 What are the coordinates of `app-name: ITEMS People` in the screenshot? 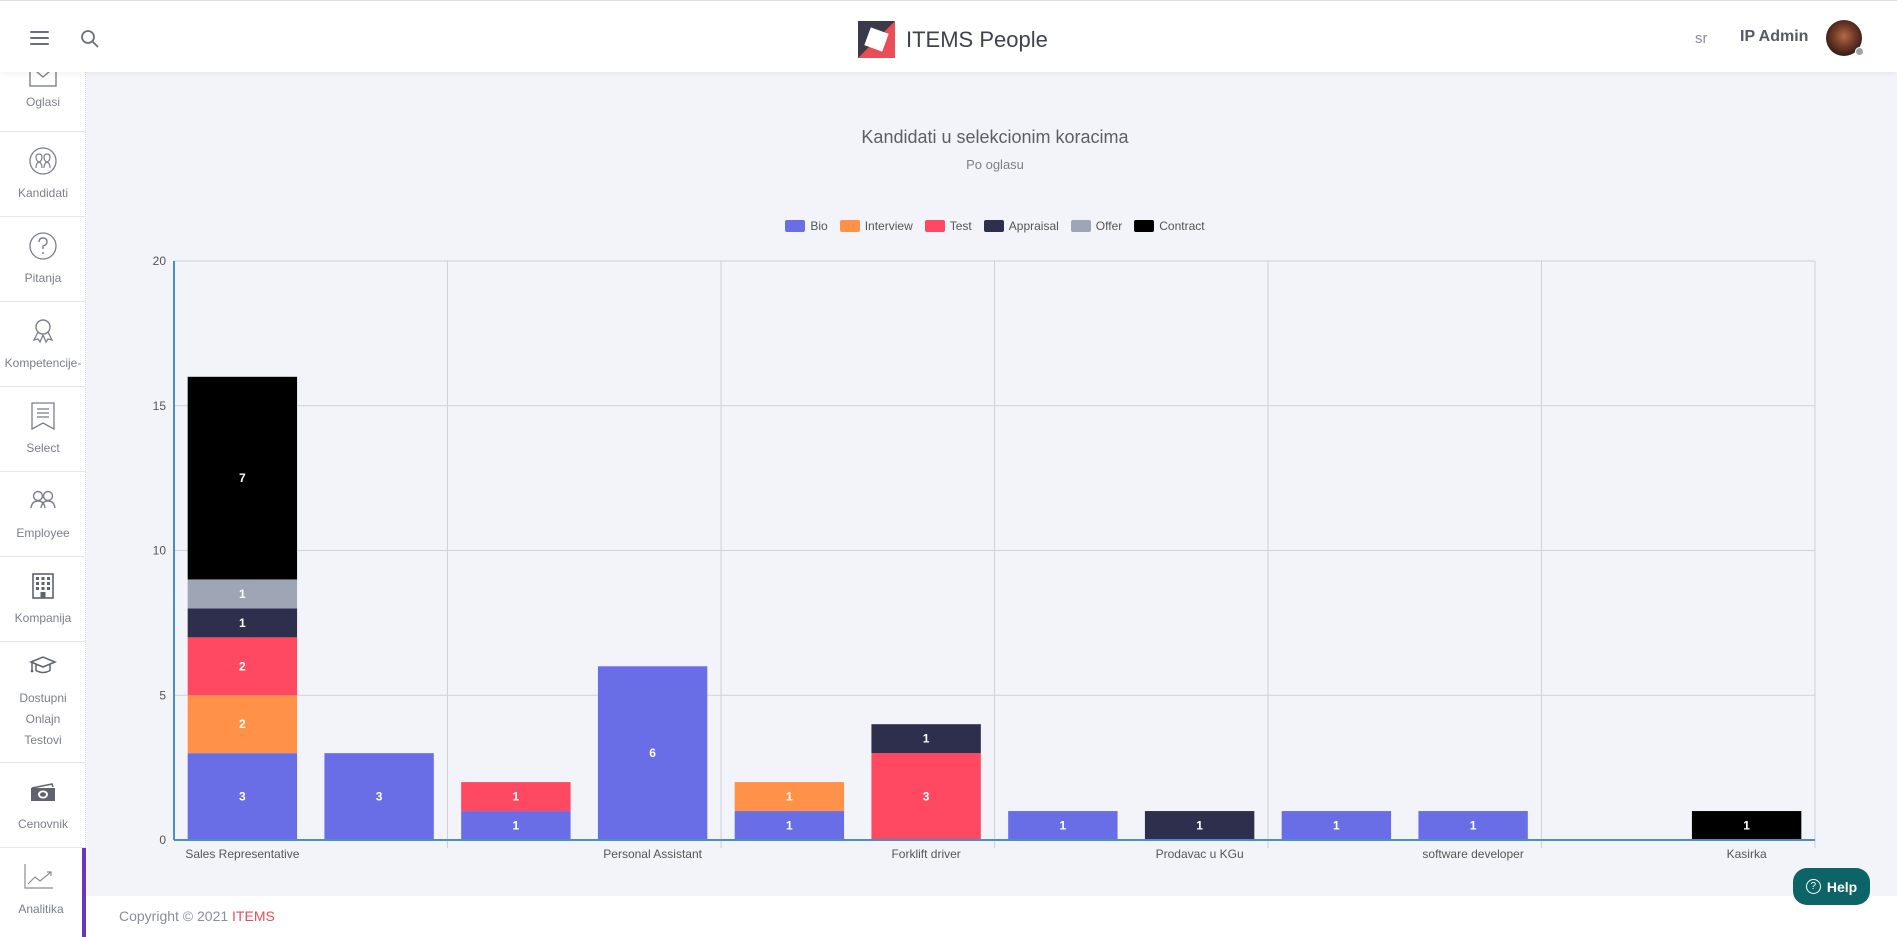 It's located at (977, 39).